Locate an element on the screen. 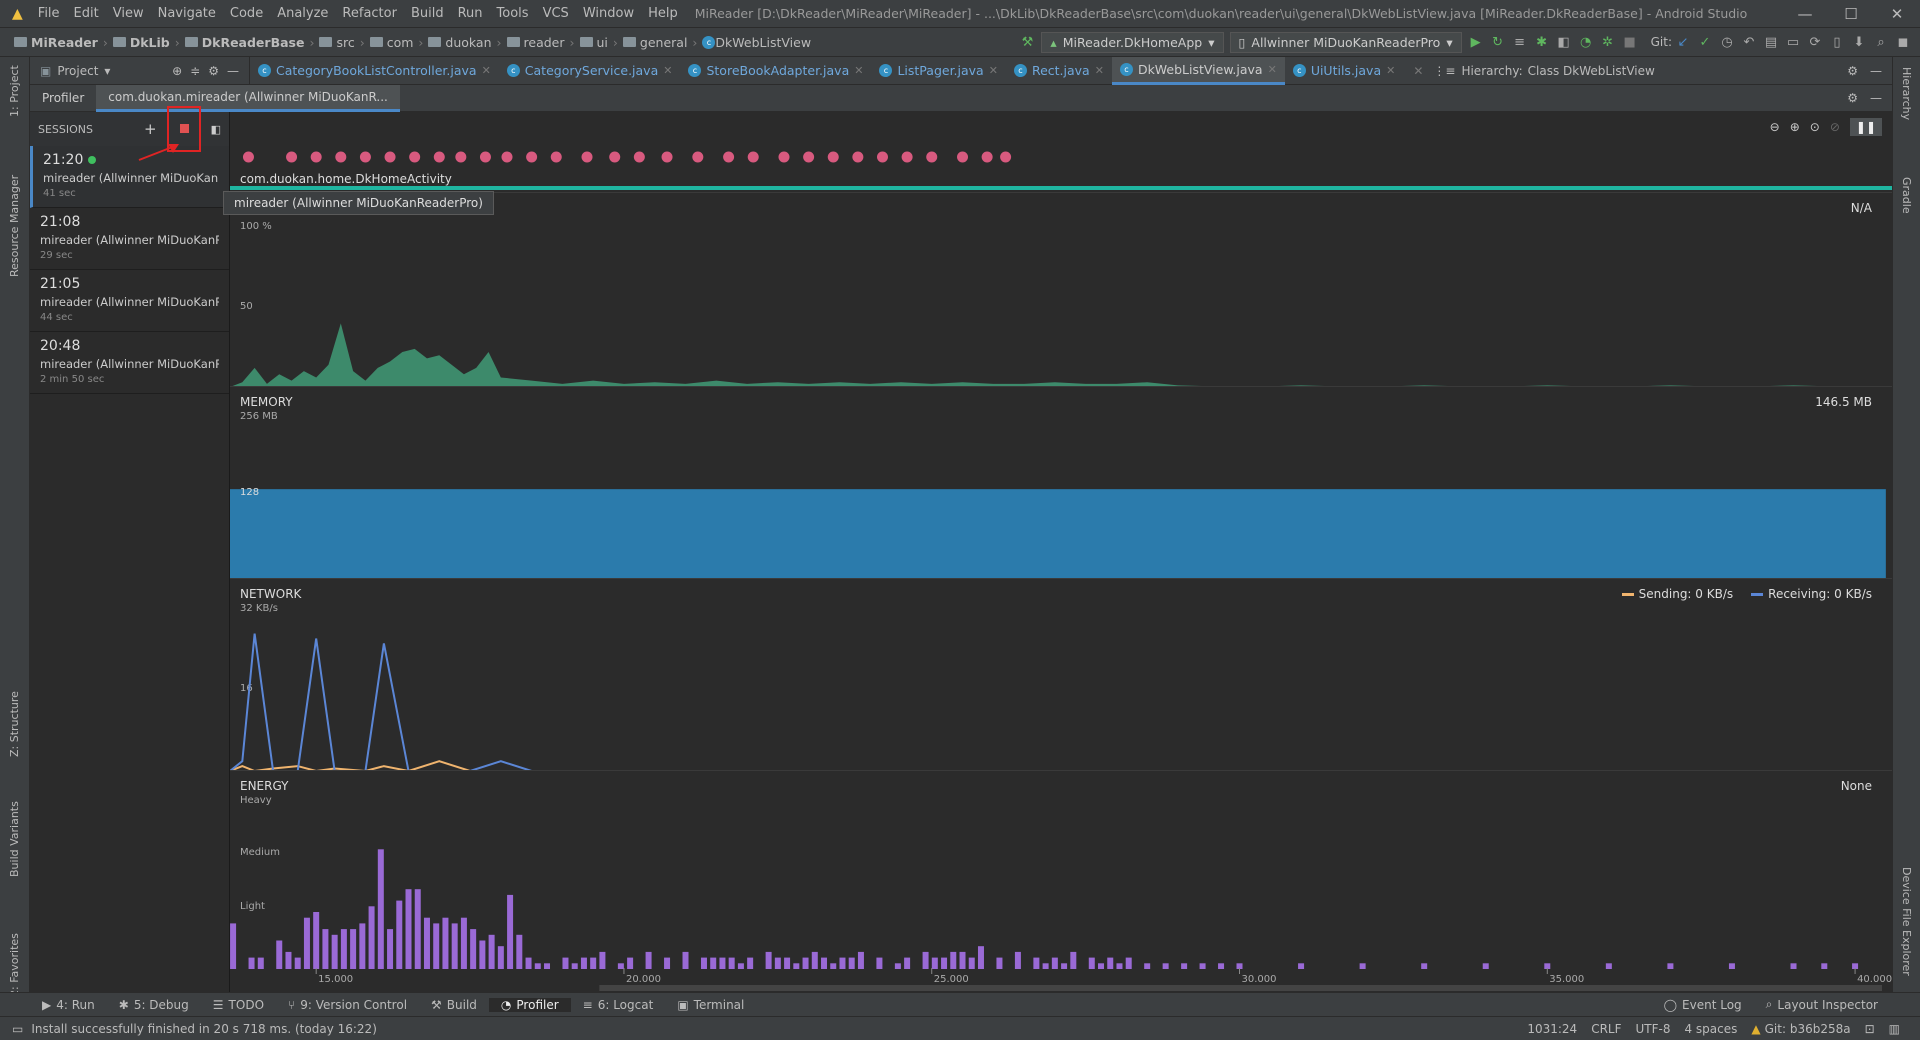 The width and height of the screenshot is (1920, 1040). menu-window: Window is located at coordinates (608, 13).